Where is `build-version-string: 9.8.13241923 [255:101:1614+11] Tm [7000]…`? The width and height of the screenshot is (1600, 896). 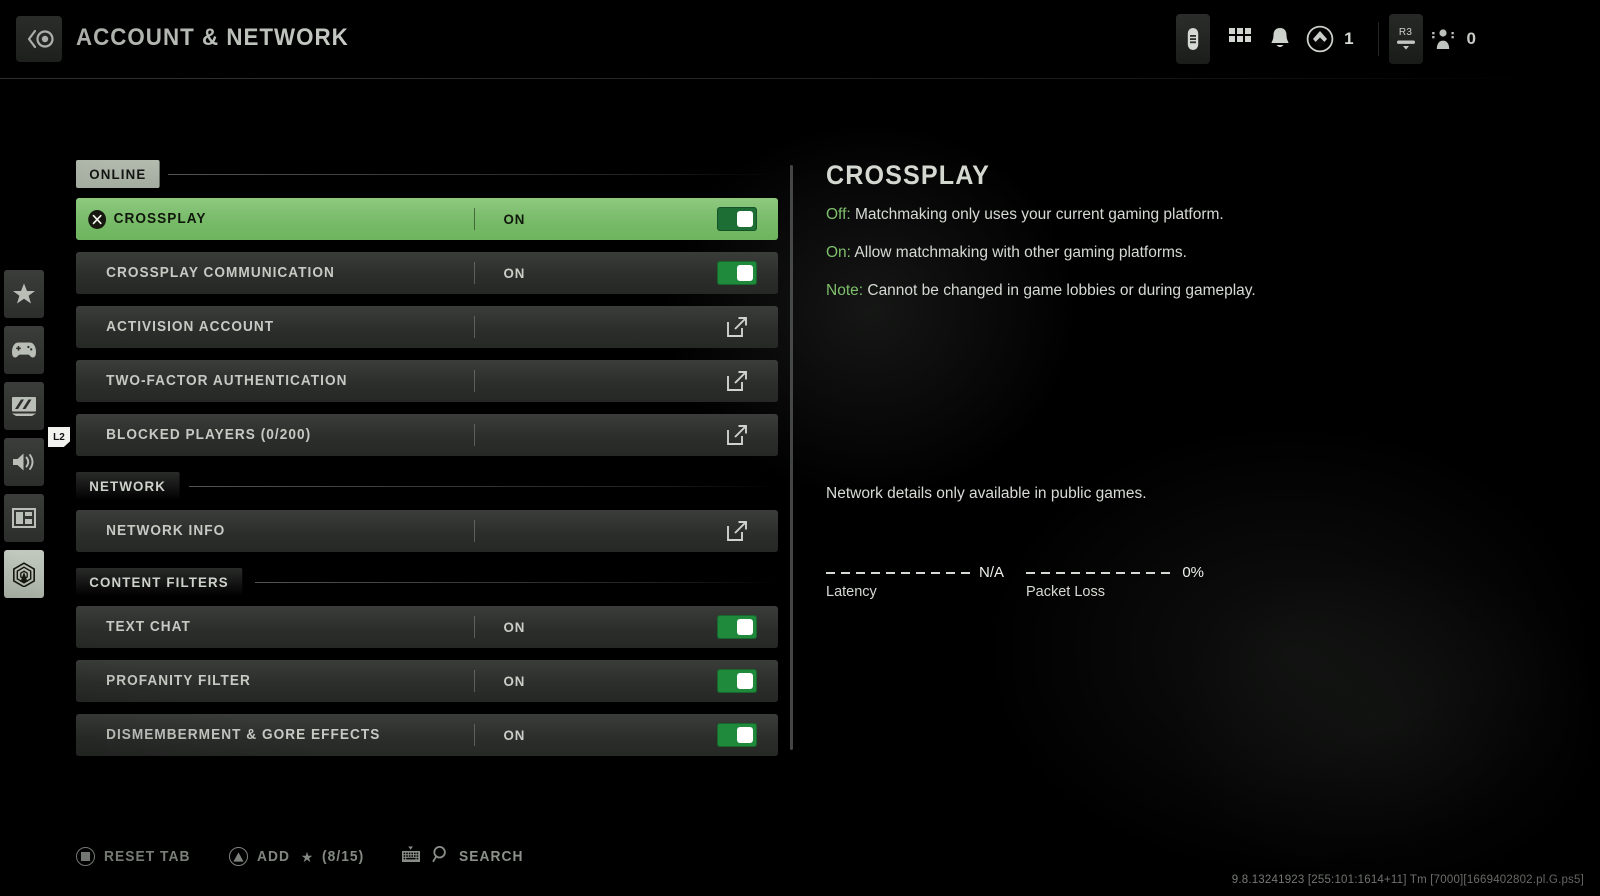 build-version-string: 9.8.13241923 [255:101:1614+11] Tm [7000]… is located at coordinates (1407, 880).